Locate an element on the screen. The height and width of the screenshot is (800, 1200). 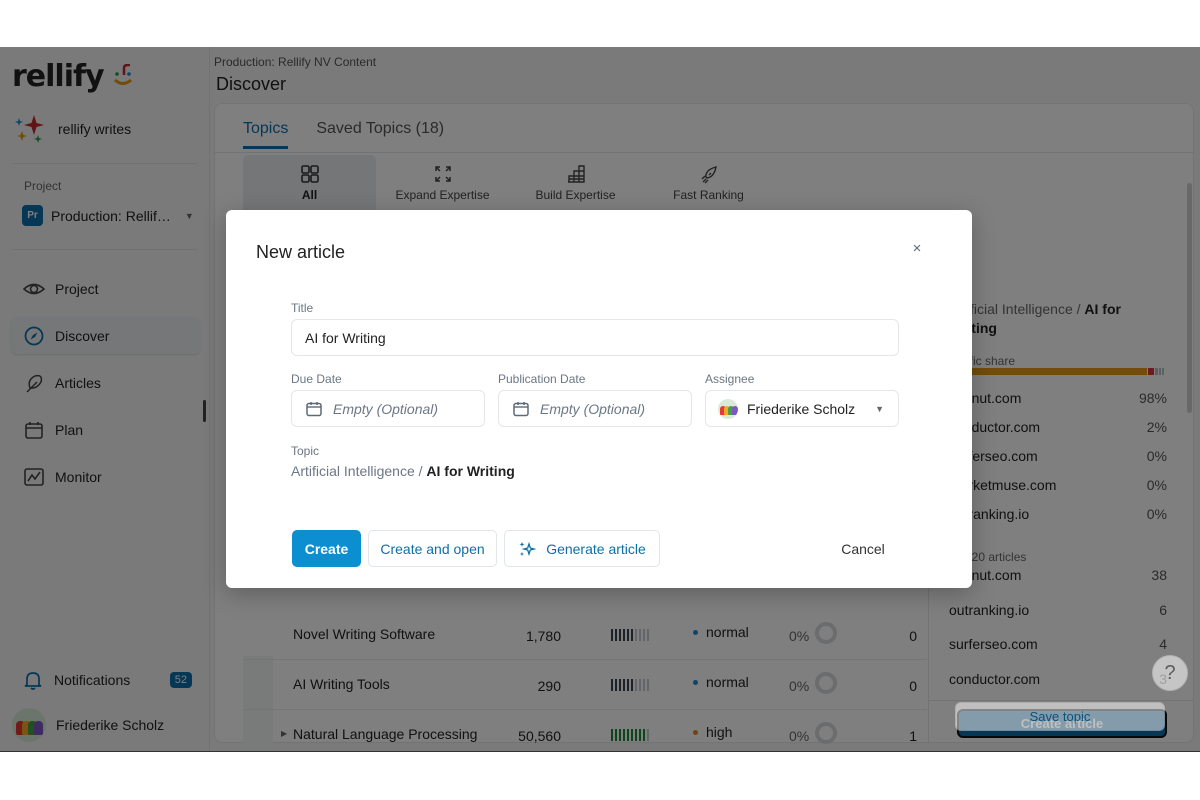
title-input-value: AI for Writing is located at coordinates (345, 337).